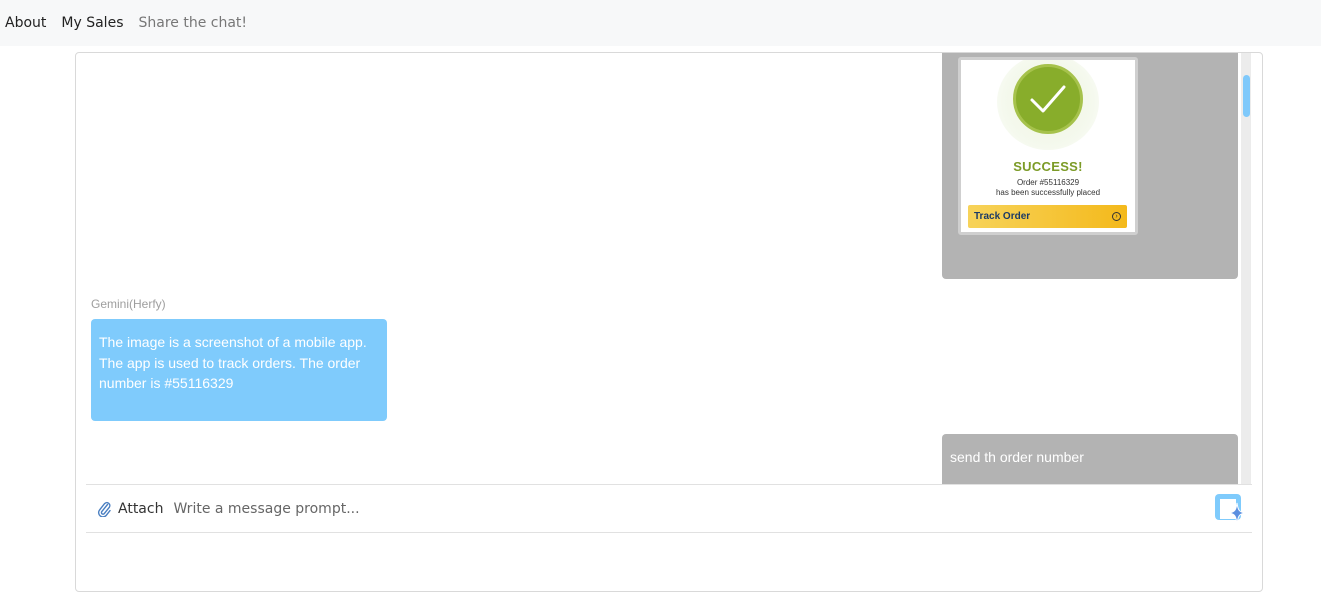 The width and height of the screenshot is (1321, 592). I want to click on success-title: SUCCESS!, so click(1048, 166).